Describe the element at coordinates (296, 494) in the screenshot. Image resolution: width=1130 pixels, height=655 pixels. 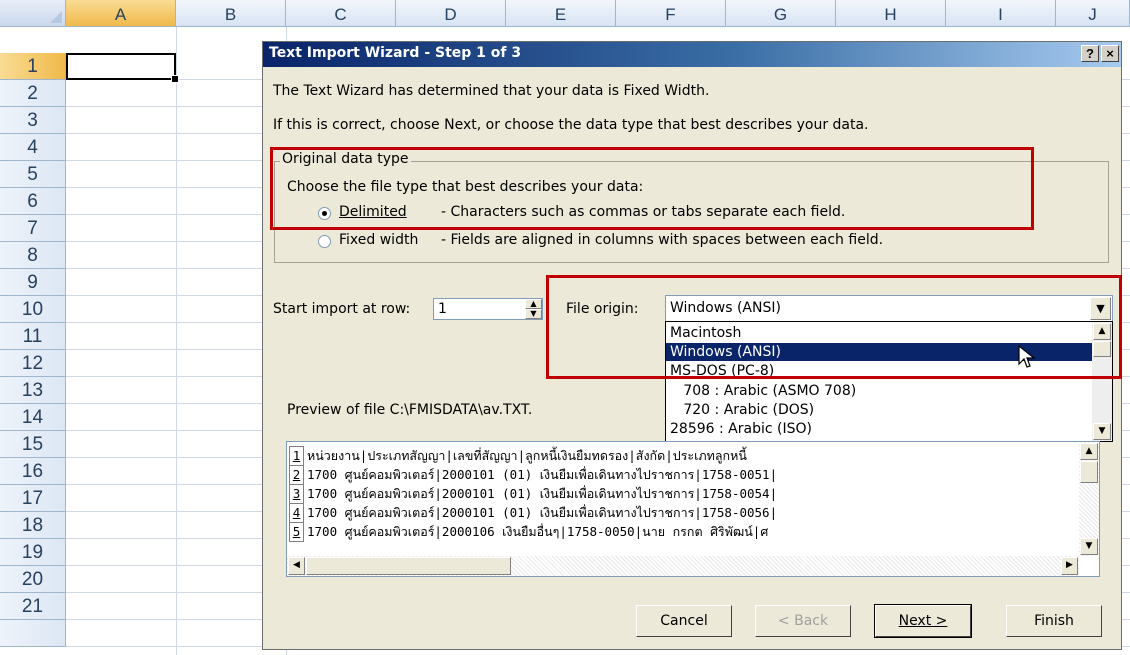
I see `preview-line-number: 3` at that location.